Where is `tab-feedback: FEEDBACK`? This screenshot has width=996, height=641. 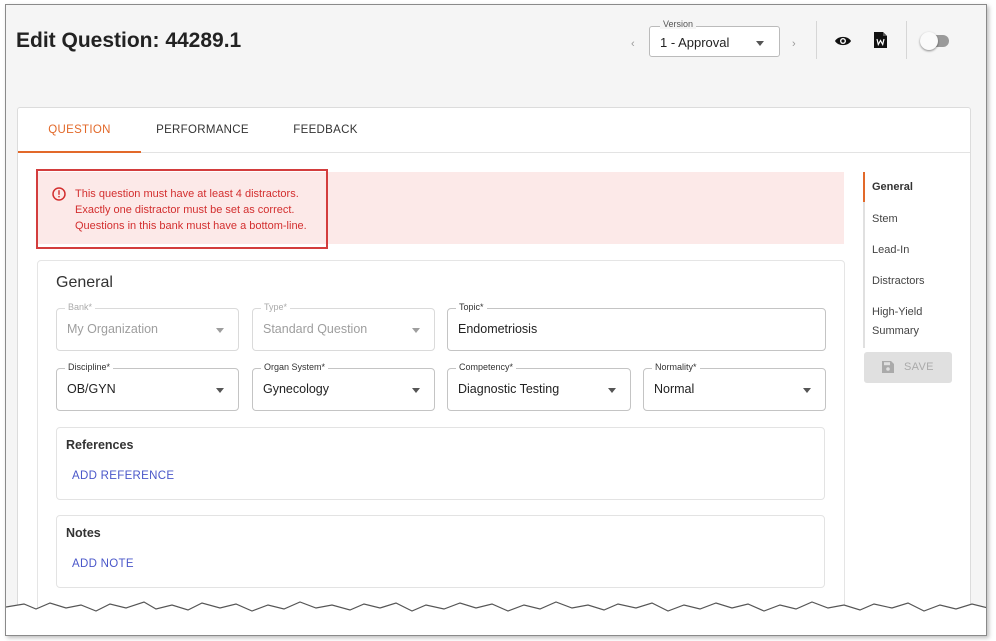
tab-feedback: FEEDBACK is located at coordinates (325, 130).